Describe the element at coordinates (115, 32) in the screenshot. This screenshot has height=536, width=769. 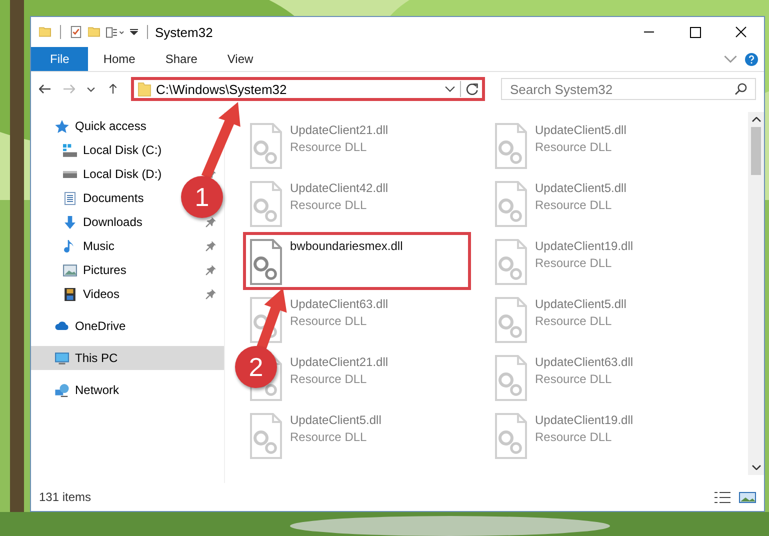
I see `properties-icon` at that location.